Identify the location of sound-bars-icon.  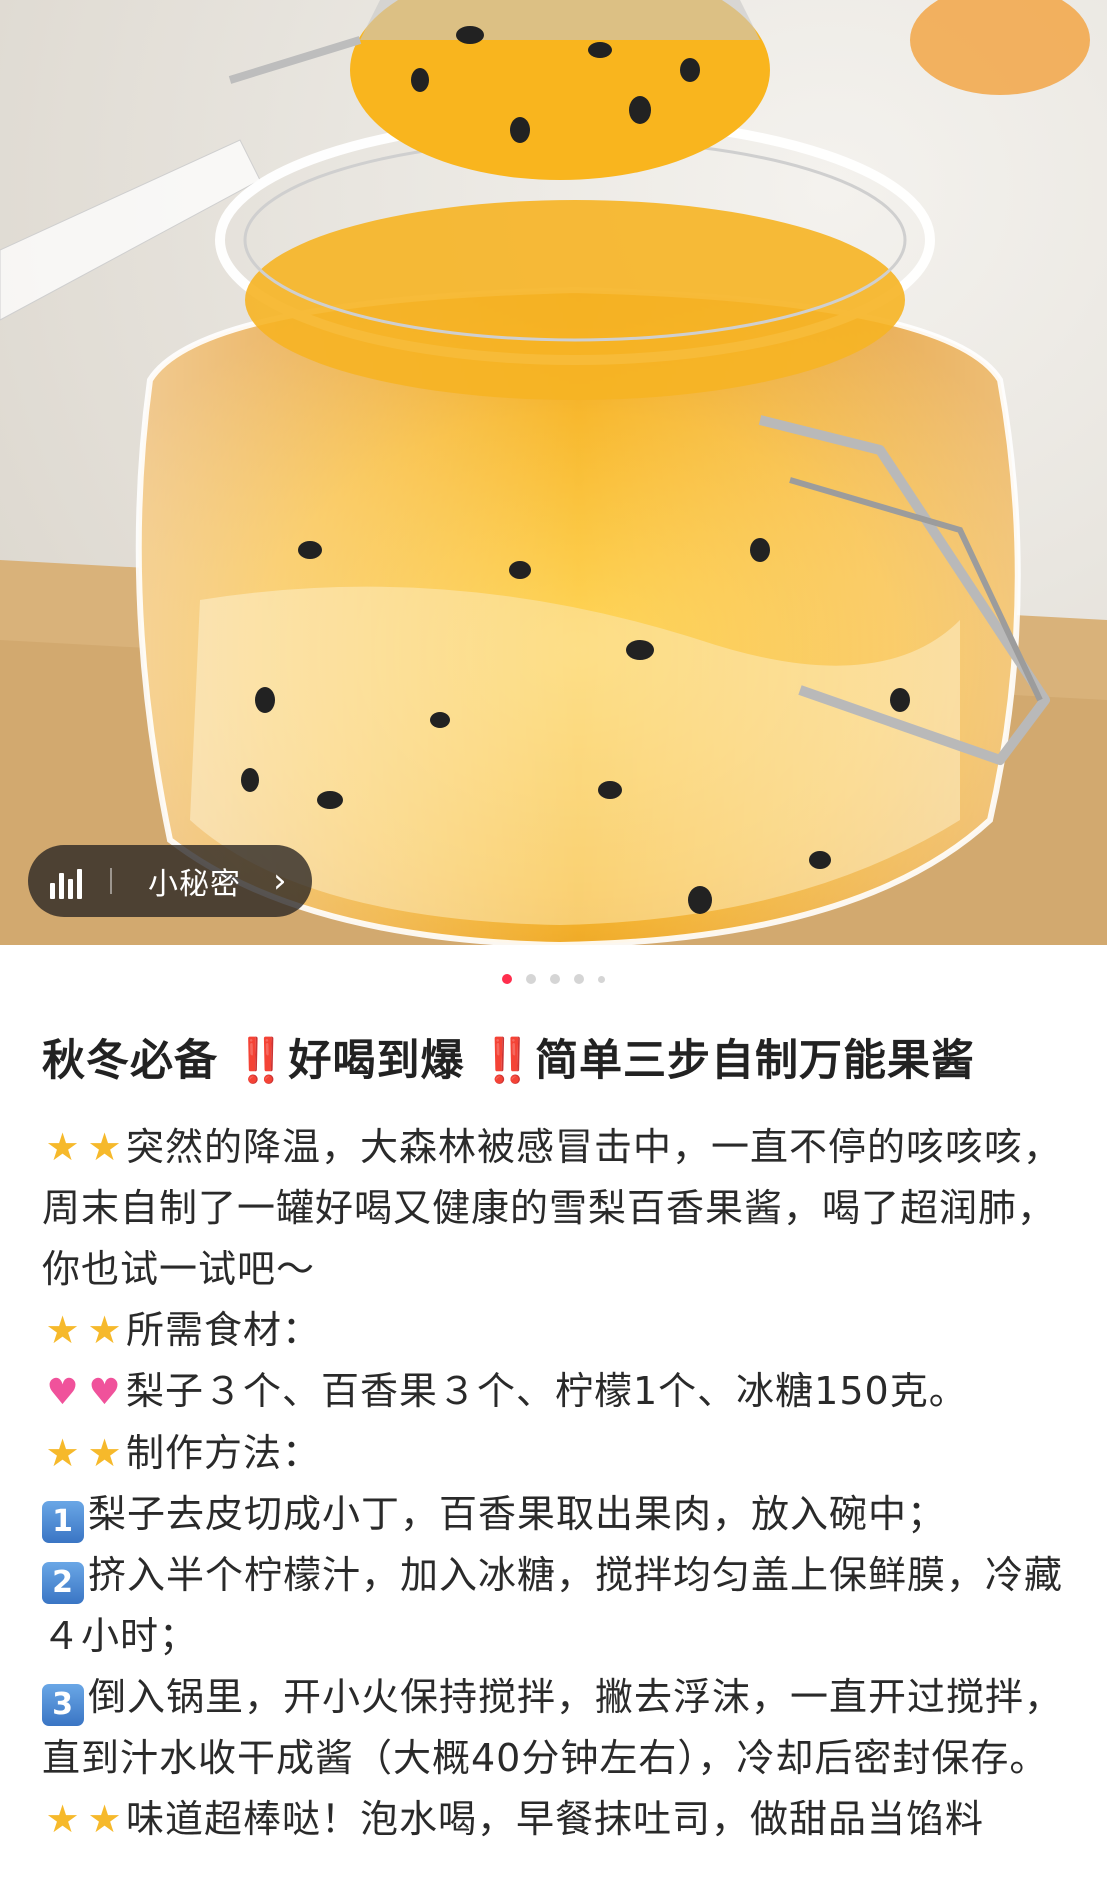
(68, 881).